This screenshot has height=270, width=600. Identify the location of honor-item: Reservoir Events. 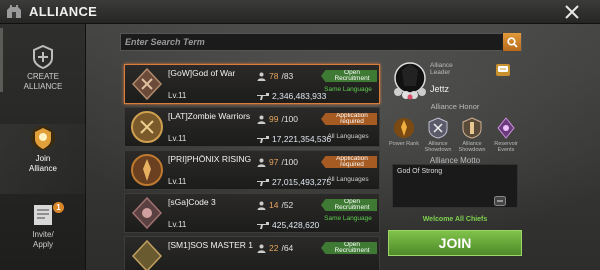
(506, 134).